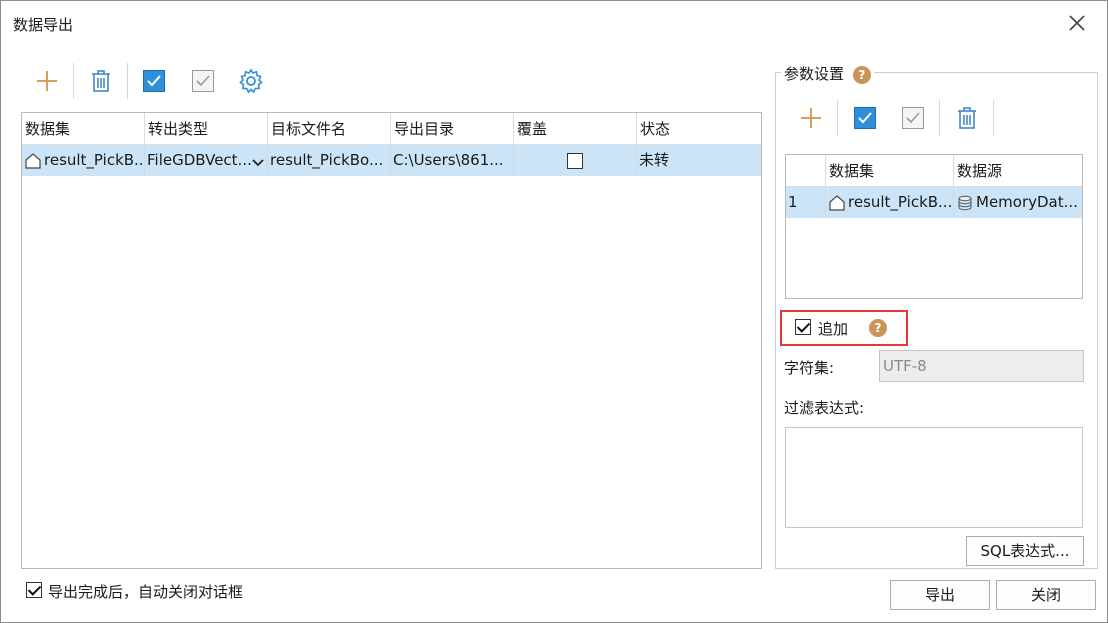 Image resolution: width=1108 pixels, height=623 pixels. Describe the element at coordinates (965, 203) in the screenshot. I see `database-icon` at that location.